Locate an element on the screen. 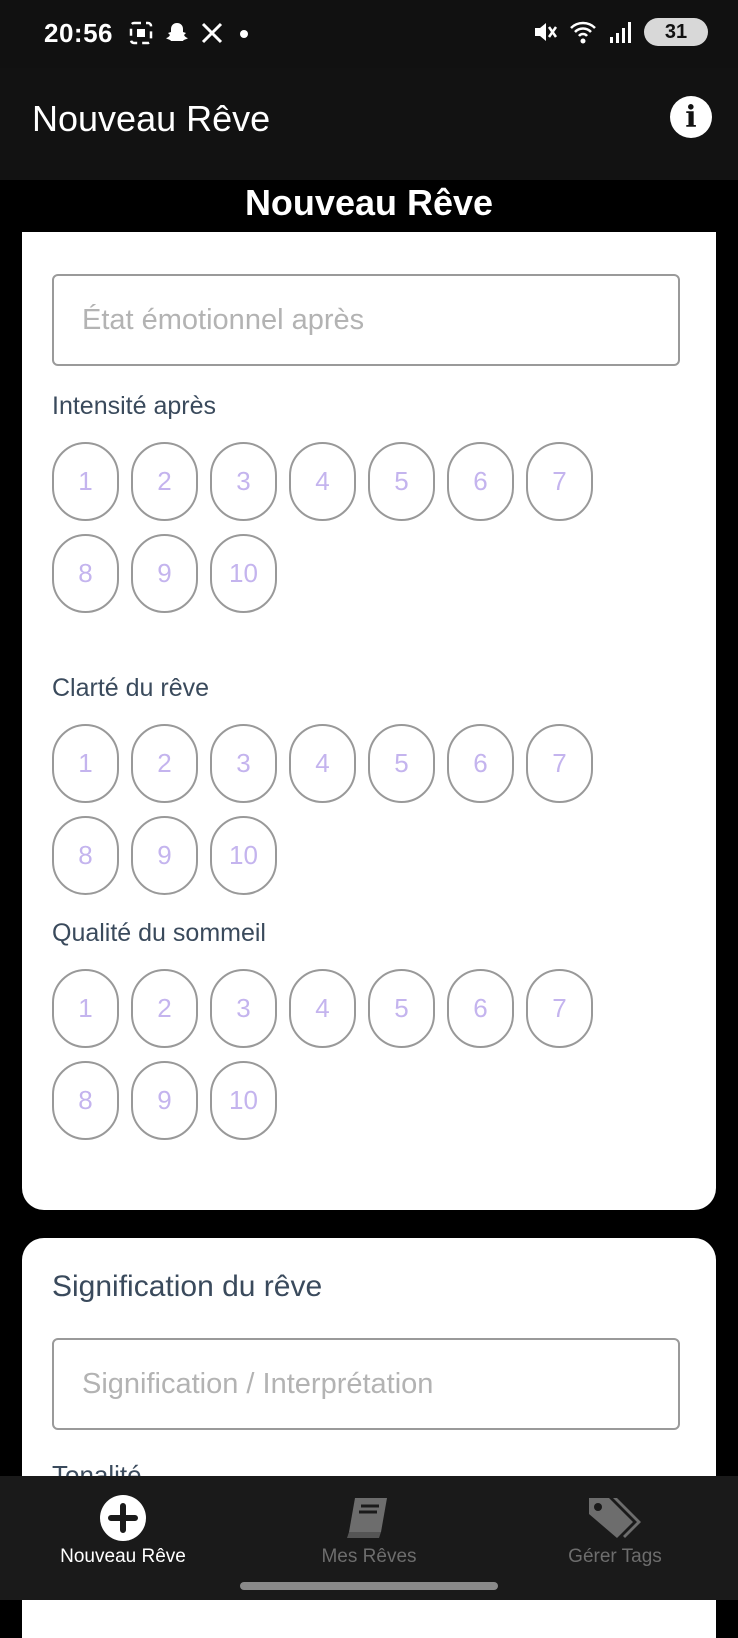 Image resolution: width=738 pixels, height=1638 pixels. mute-icon is located at coordinates (546, 32).